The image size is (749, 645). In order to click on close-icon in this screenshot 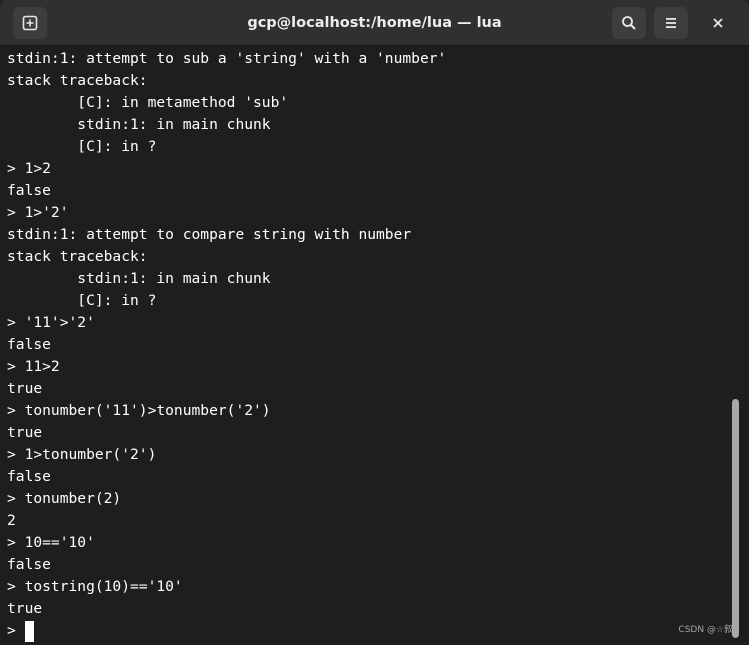, I will do `click(718, 23)`.